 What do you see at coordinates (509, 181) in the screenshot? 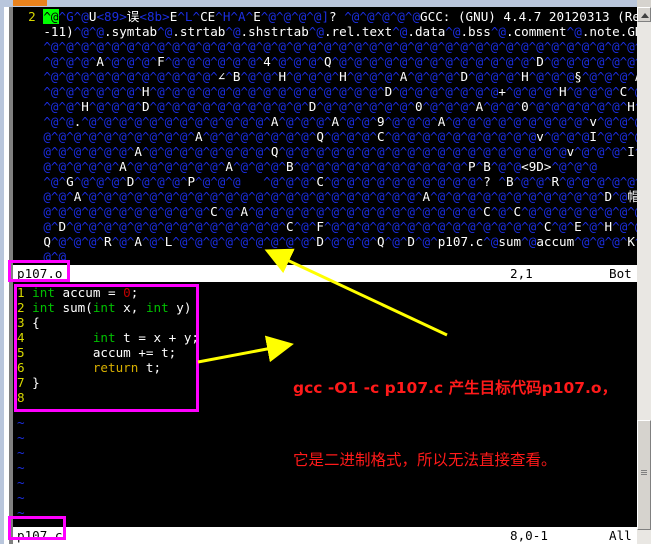
I see `binary-segment: B` at bounding box center [509, 181].